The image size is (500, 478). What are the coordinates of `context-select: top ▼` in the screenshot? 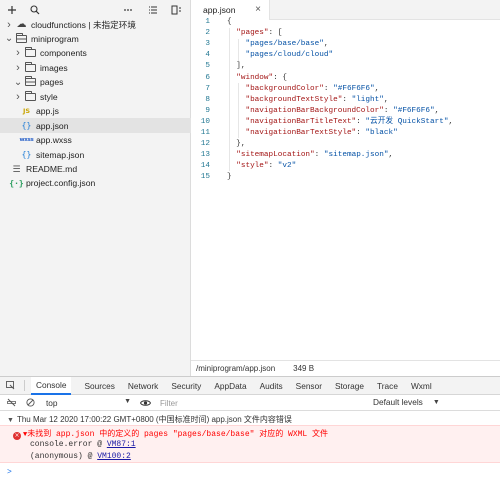 It's located at (88, 403).